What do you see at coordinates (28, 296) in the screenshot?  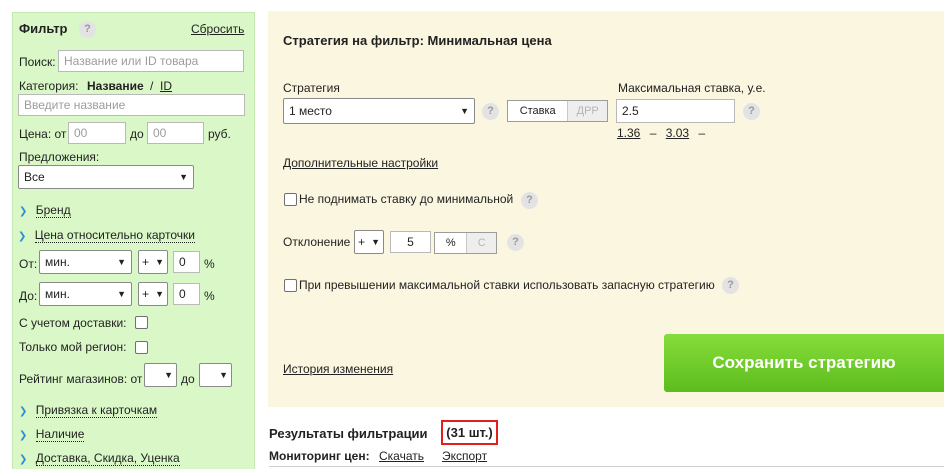 I see `to-label: До:` at bounding box center [28, 296].